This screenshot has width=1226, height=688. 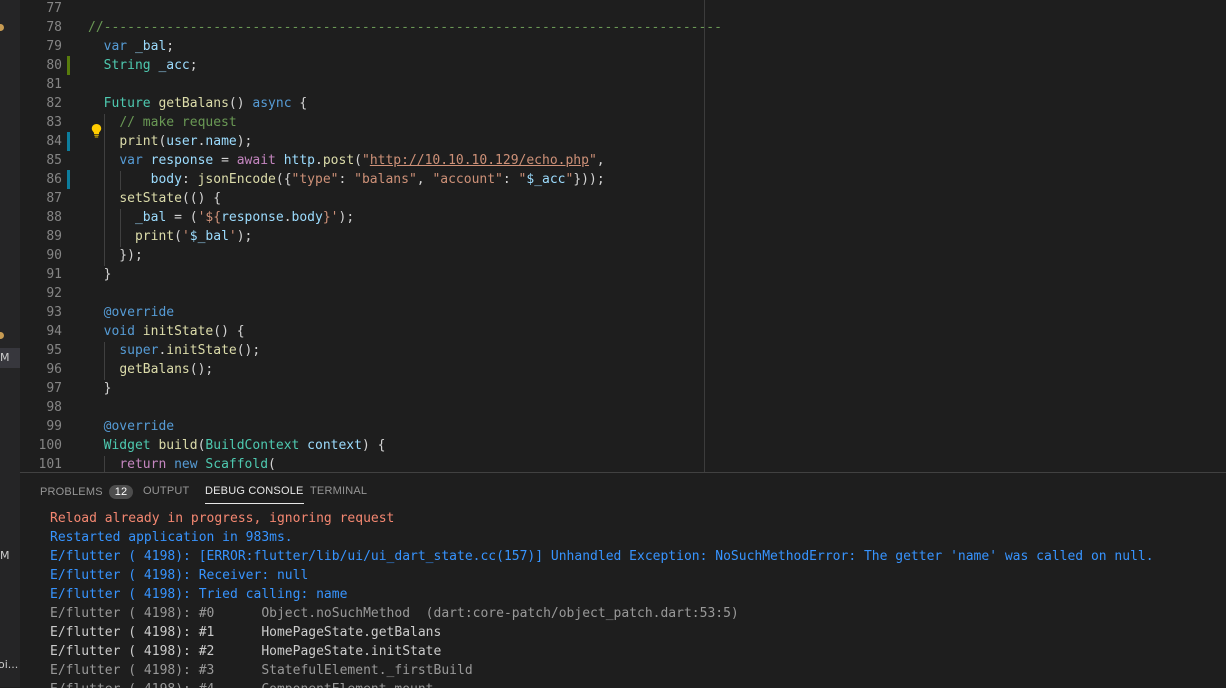 What do you see at coordinates (55, 160) in the screenshot?
I see `gutter-row: 85` at bounding box center [55, 160].